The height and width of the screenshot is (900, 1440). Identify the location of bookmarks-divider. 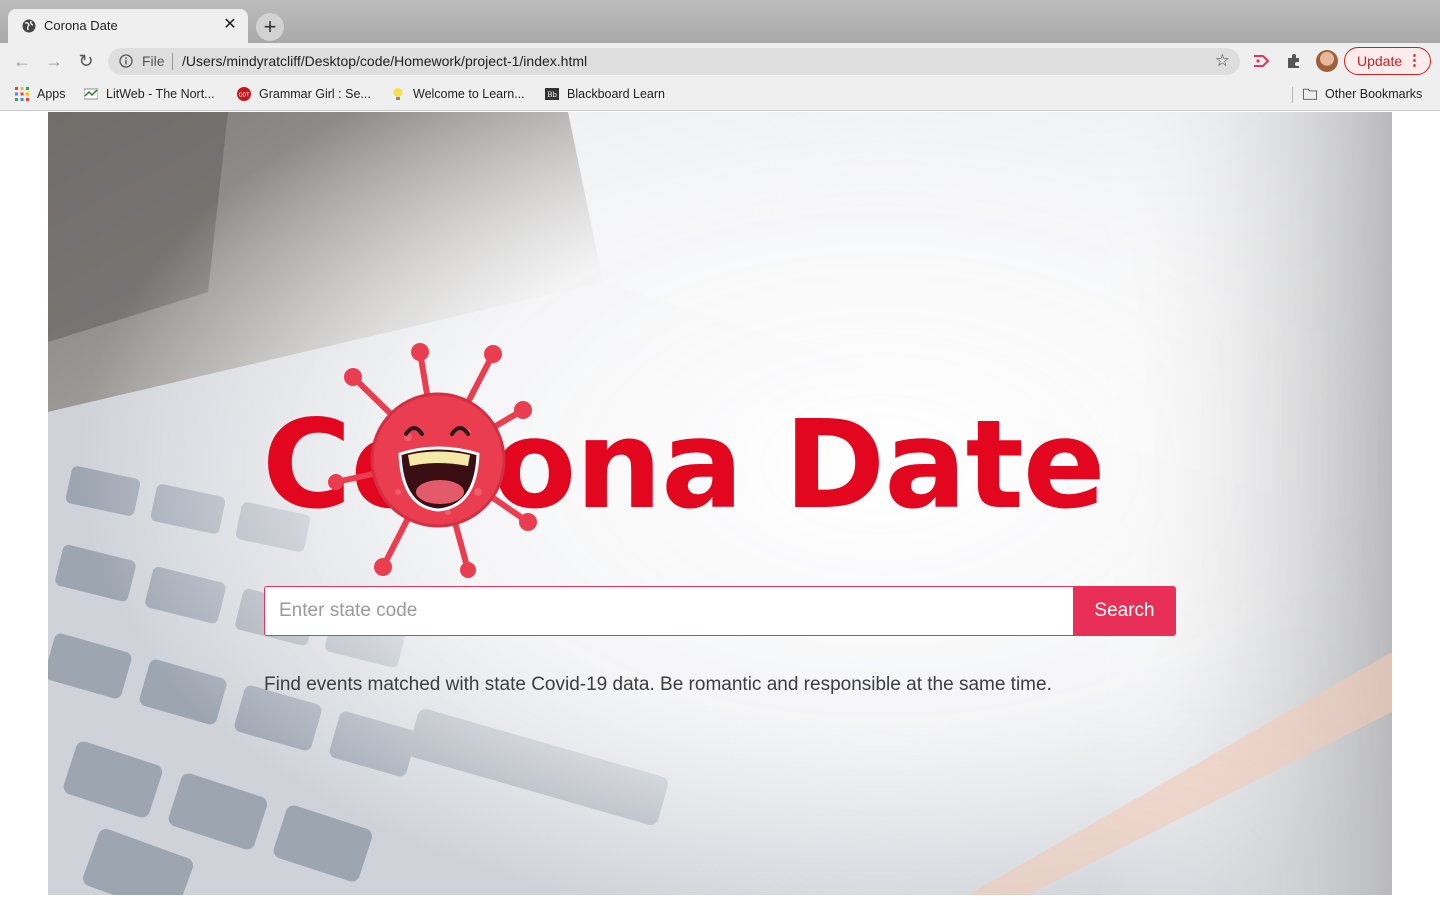
(1292, 95).